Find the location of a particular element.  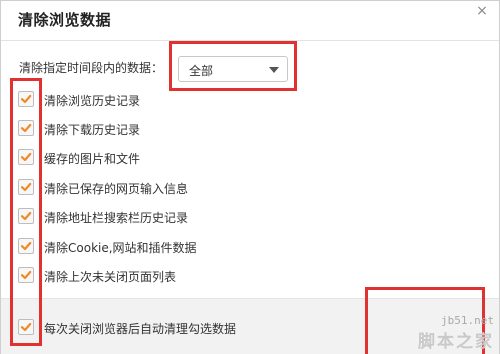

option-label: 清除Cookie,网站和插件数据 is located at coordinates (120, 248).